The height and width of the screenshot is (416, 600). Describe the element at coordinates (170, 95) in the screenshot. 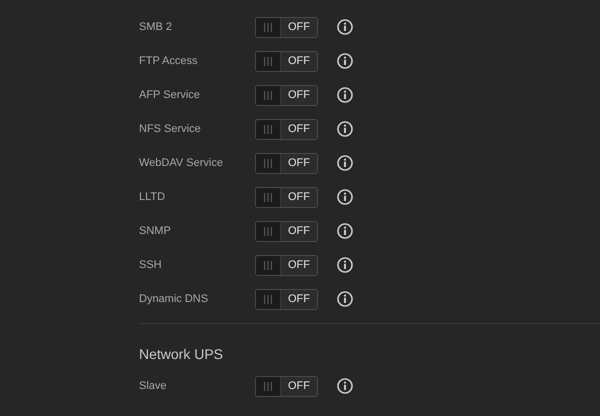

I see `setting-label: AFP Service` at that location.